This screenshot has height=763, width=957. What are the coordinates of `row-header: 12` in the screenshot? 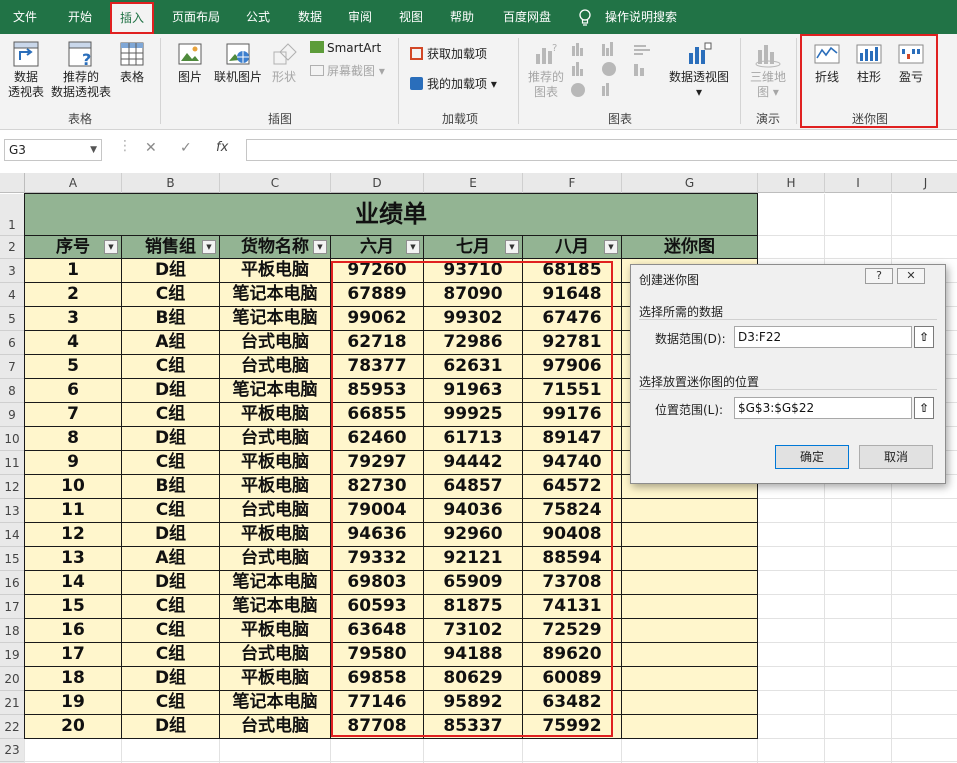 It's located at (12, 487).